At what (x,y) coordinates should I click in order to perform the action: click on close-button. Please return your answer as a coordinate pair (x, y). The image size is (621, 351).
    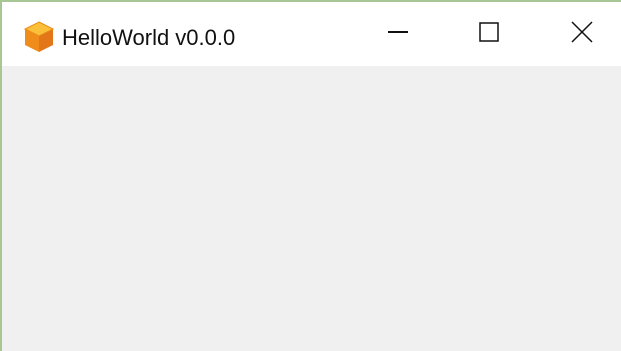
    Looking at the image, I should click on (578, 34).